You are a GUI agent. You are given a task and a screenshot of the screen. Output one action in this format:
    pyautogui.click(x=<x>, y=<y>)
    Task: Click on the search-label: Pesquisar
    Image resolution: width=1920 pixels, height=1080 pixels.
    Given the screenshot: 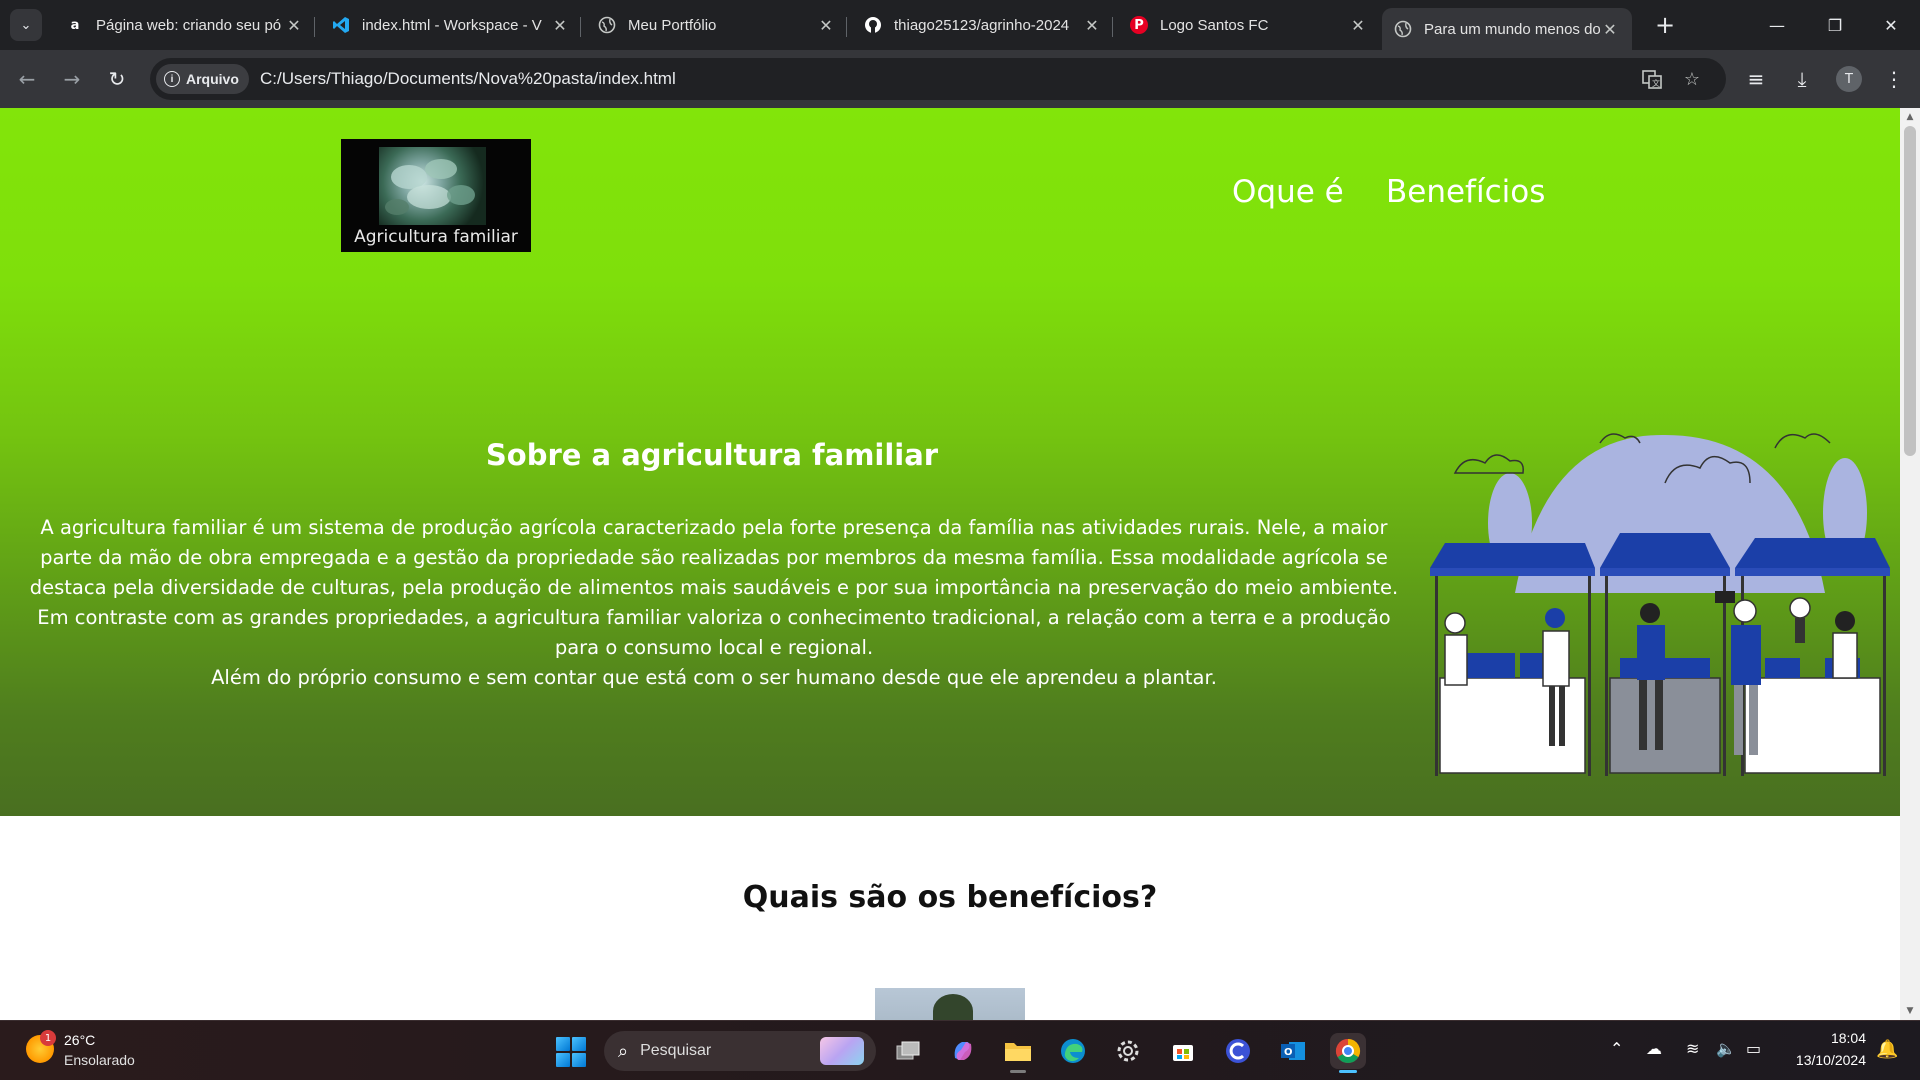 What is the action you would take?
    pyautogui.click(x=676, y=1050)
    